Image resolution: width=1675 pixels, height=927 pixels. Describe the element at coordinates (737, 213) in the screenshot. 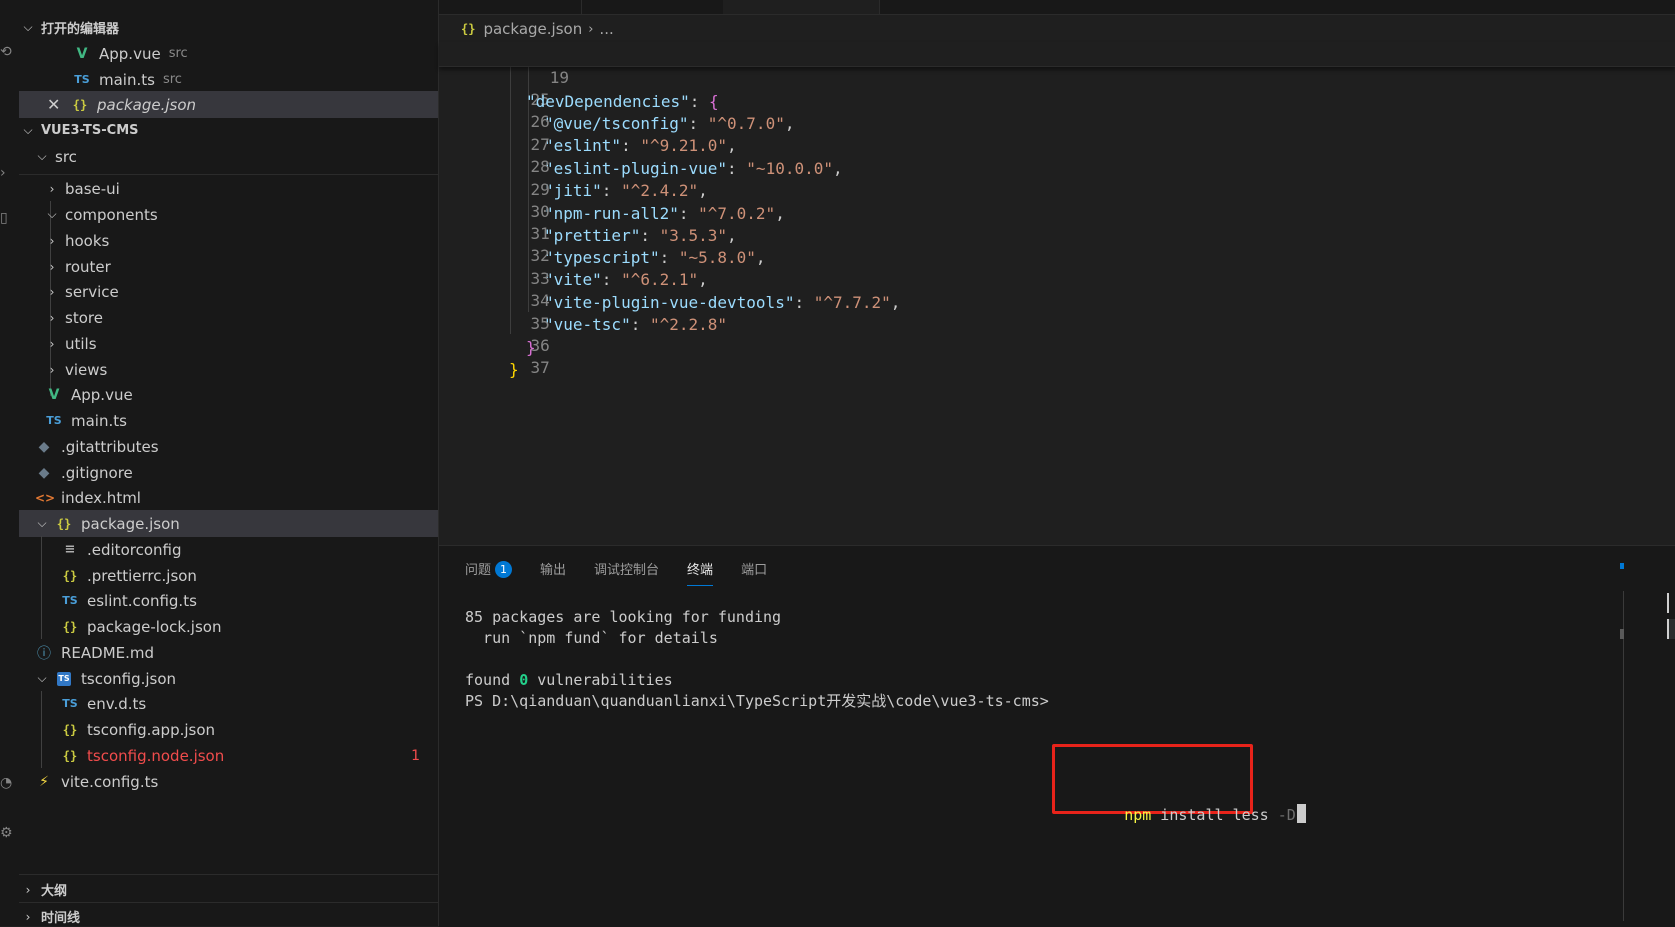

I see `json-value: "^7.0.2"` at that location.